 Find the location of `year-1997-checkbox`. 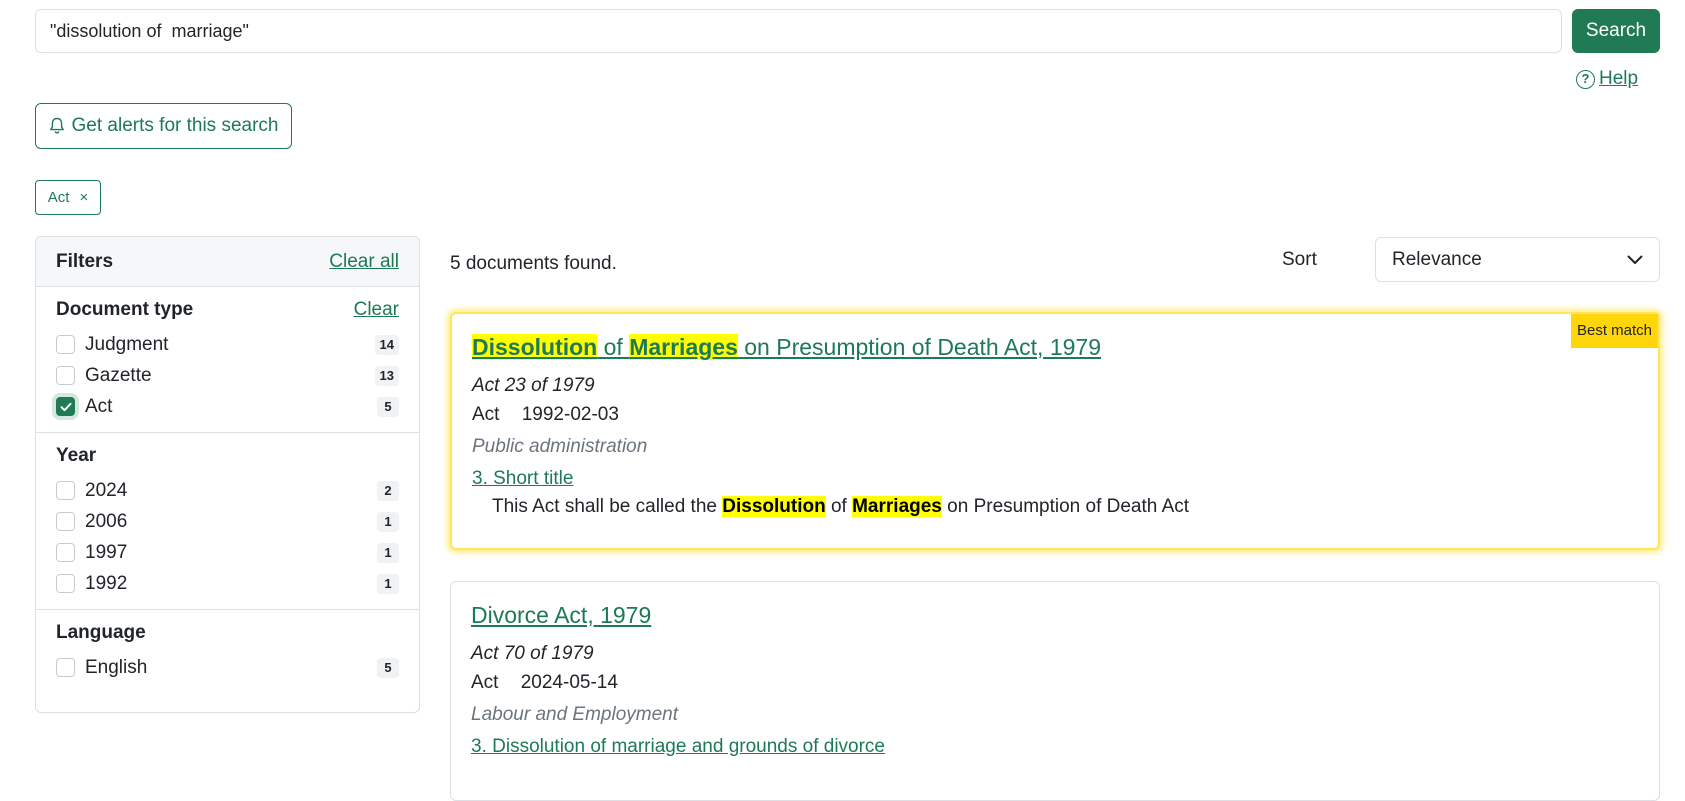

year-1997-checkbox is located at coordinates (65, 552).